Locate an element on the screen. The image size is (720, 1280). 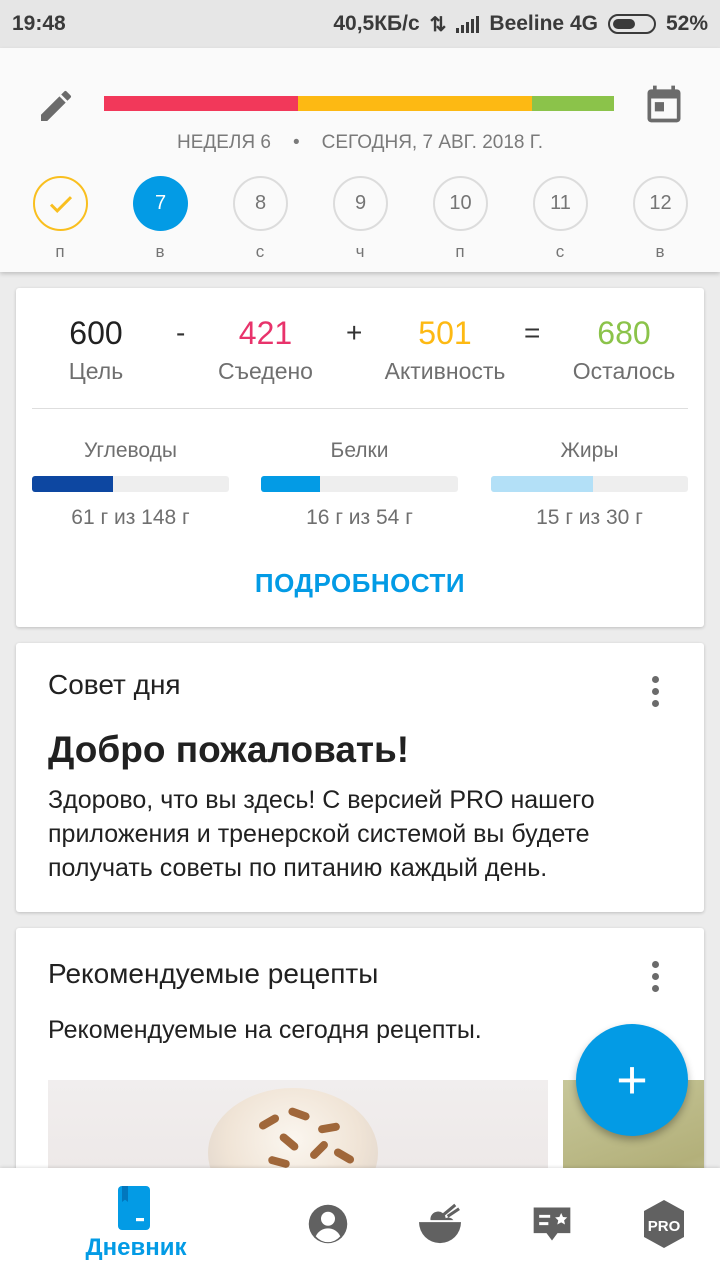
nav-item-pro: PRO is located at coordinates (664, 1224).